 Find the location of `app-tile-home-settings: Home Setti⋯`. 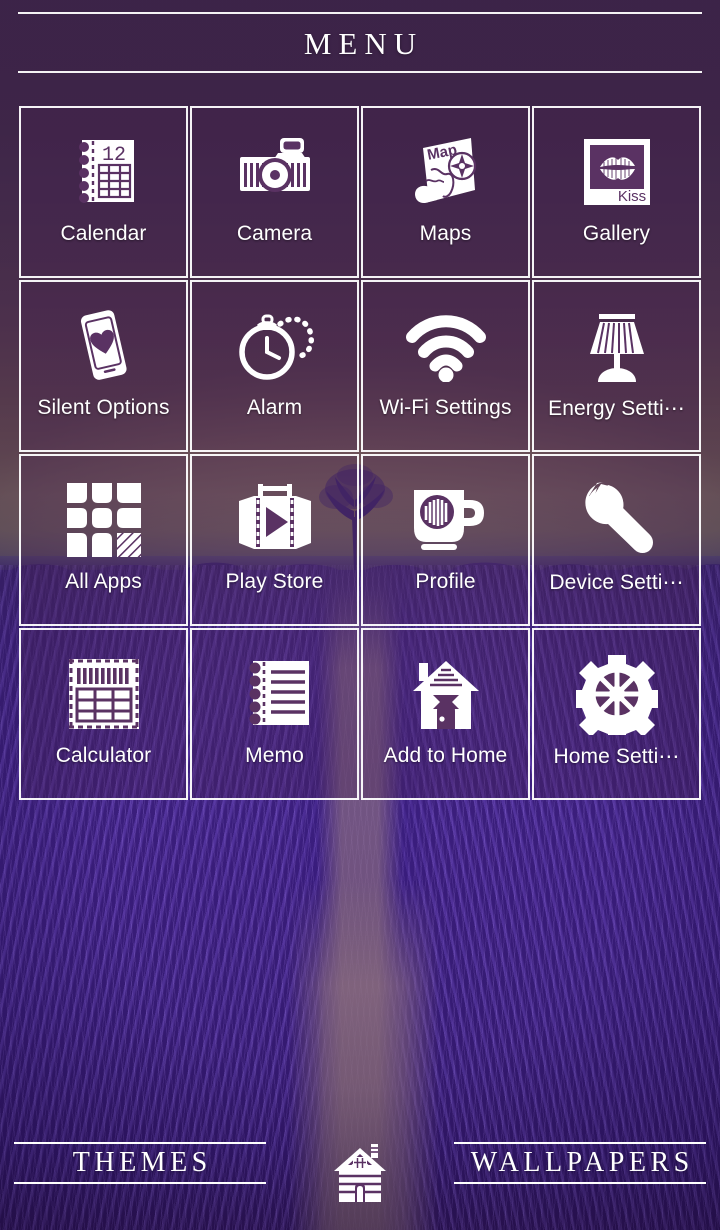

app-tile-home-settings: Home Setti⋯ is located at coordinates (616, 714).